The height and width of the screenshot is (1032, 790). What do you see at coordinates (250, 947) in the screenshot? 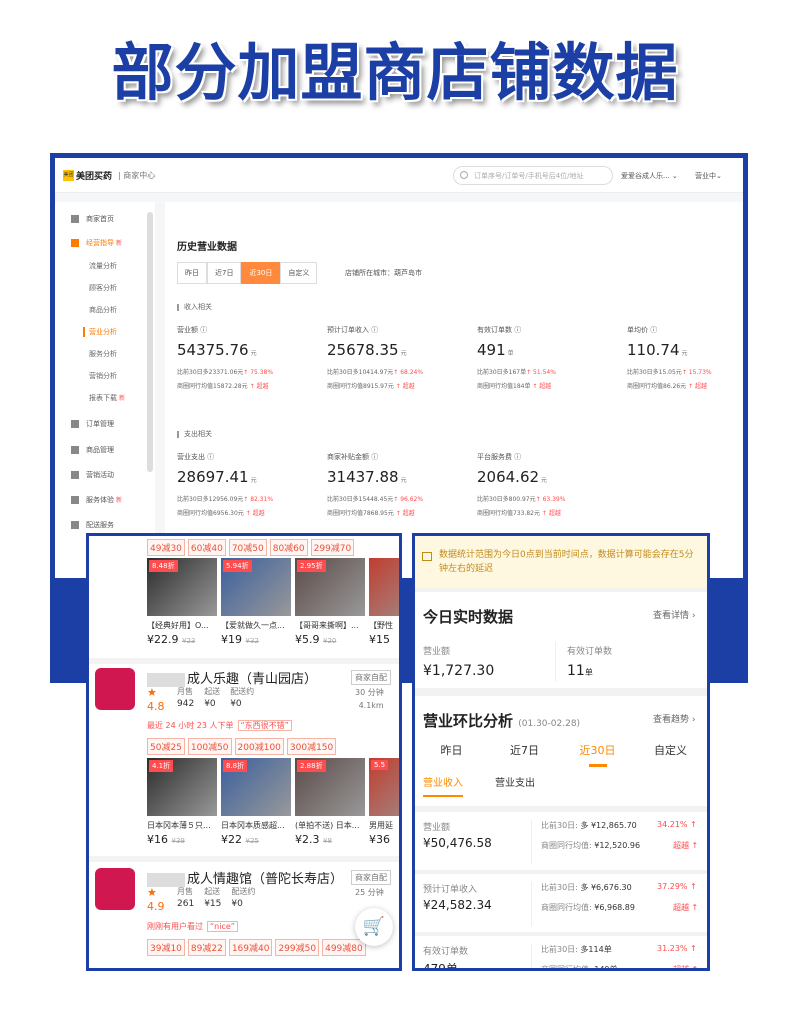
I see `coupon: 169减40` at bounding box center [250, 947].